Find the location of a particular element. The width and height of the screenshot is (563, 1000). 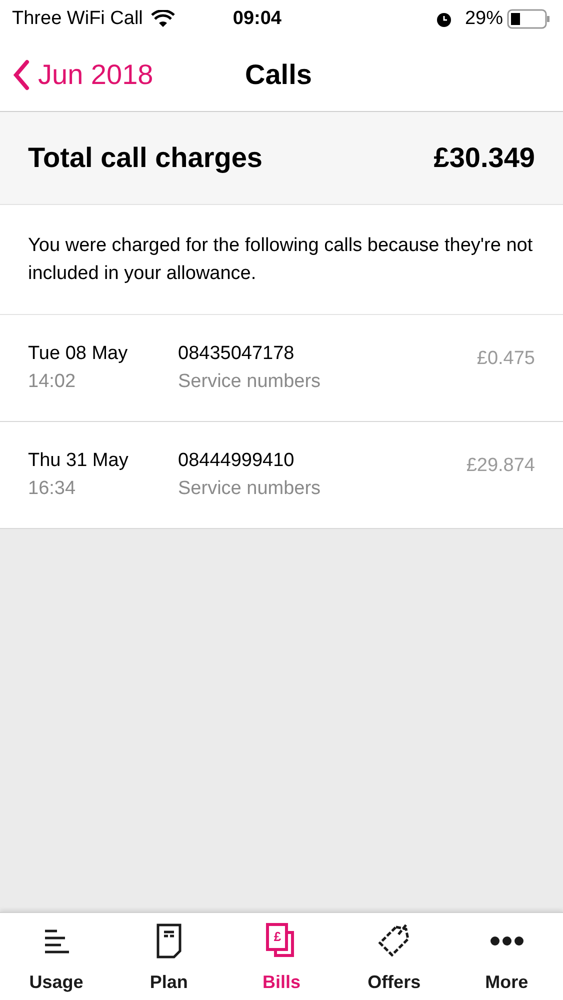

battery-percentage: 29% is located at coordinates (483, 18).